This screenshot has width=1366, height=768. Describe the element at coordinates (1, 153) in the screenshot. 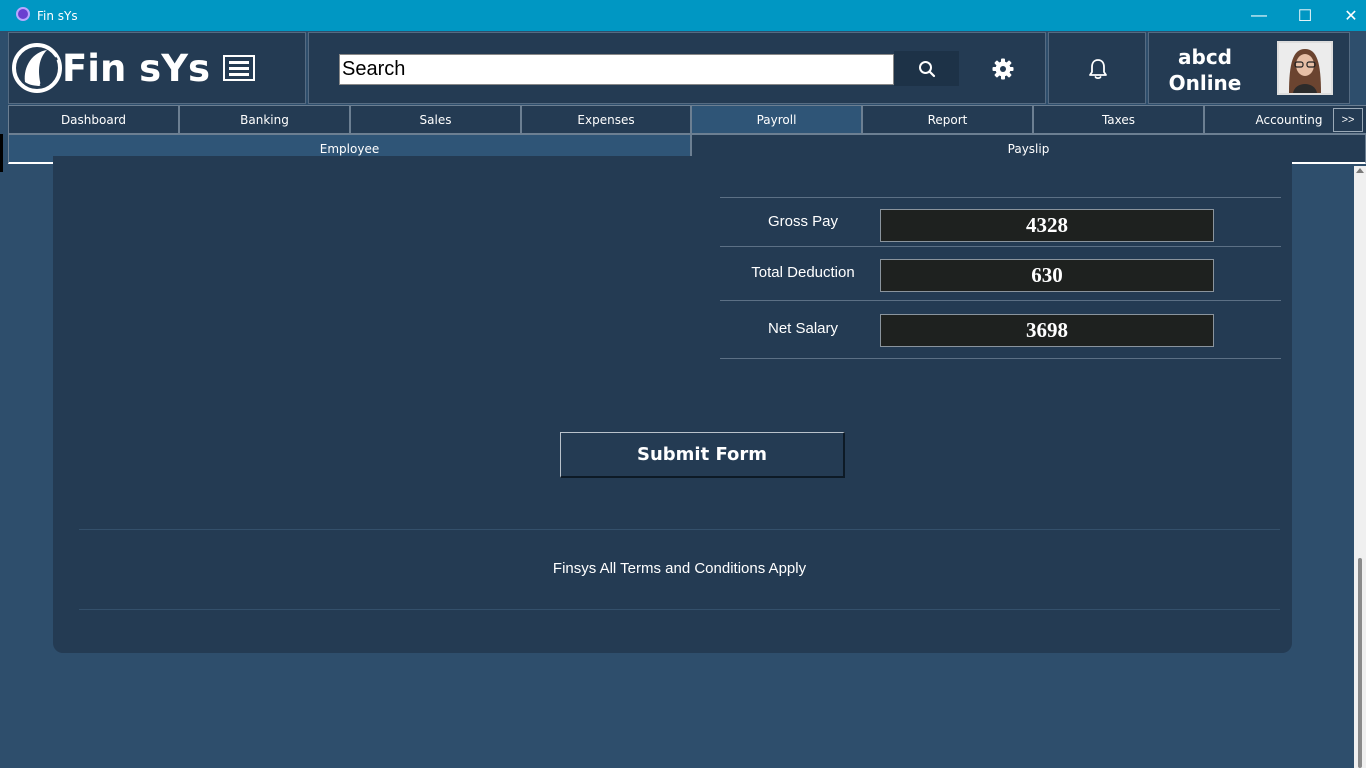

I see `window-edge` at that location.